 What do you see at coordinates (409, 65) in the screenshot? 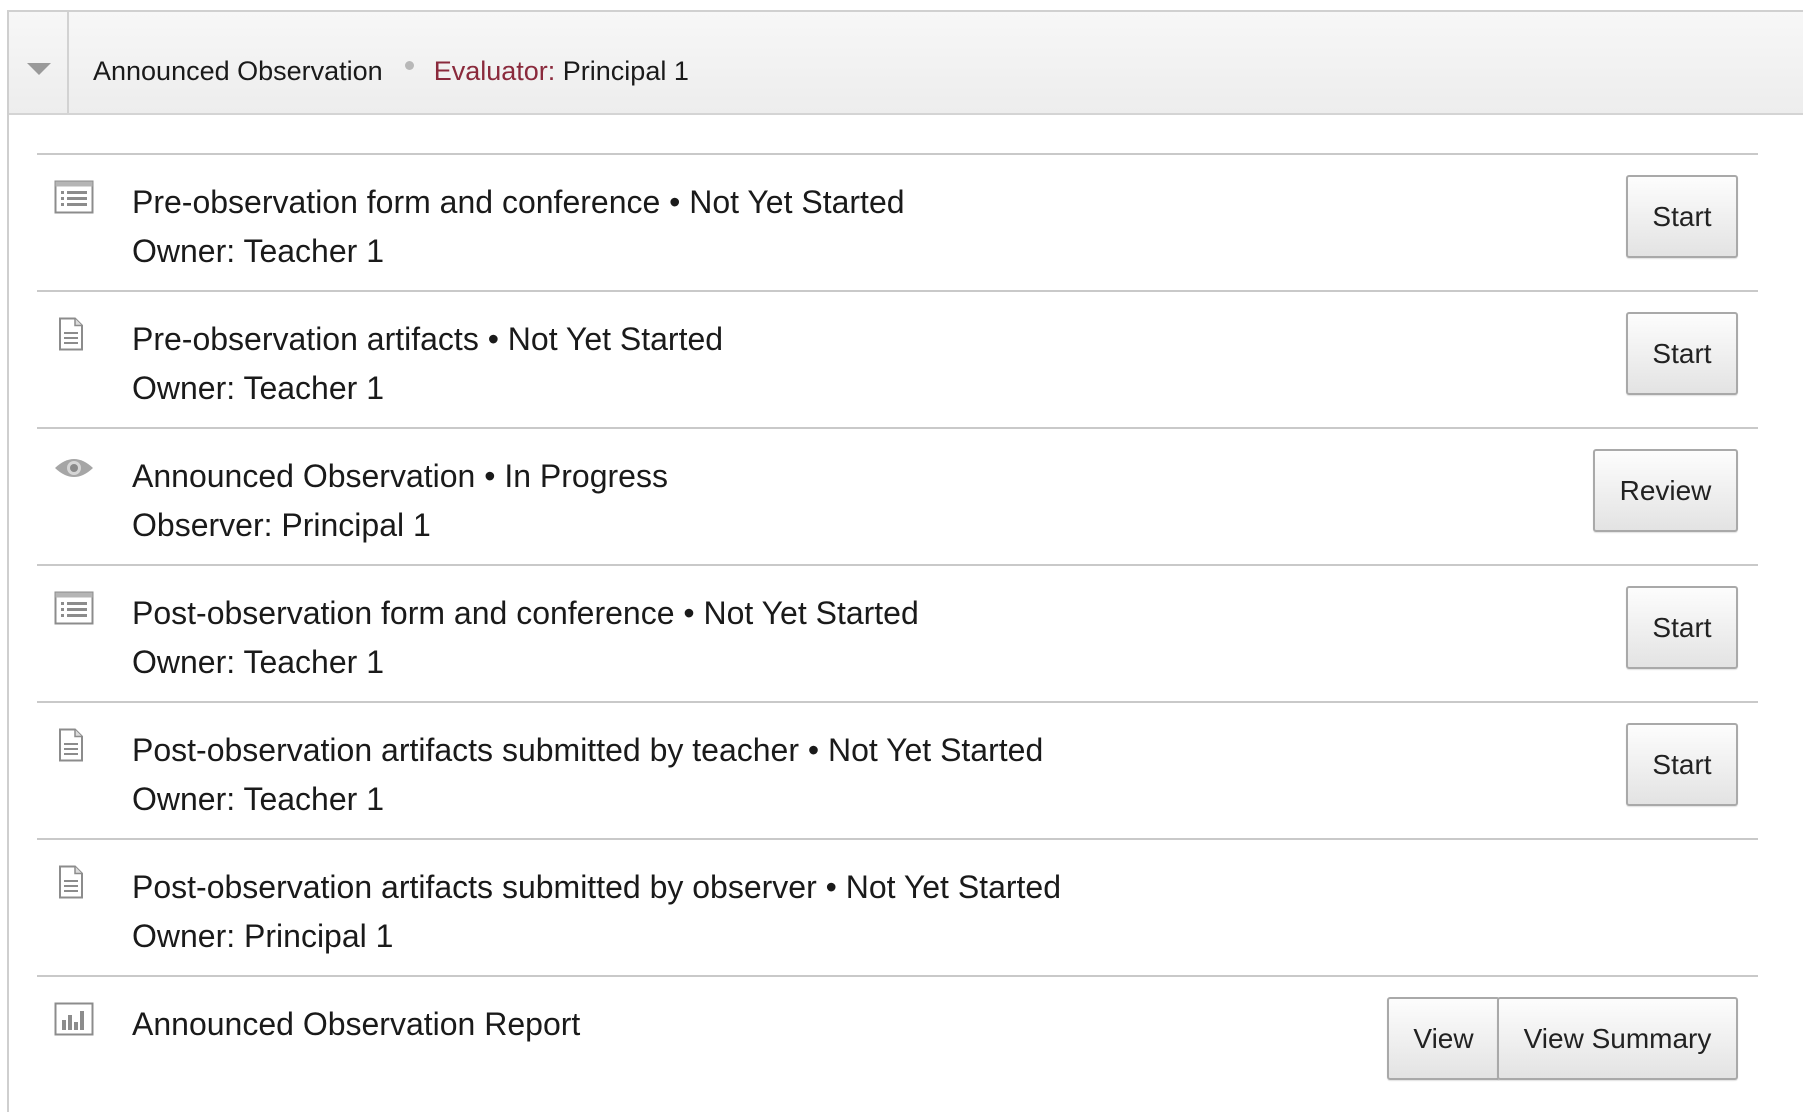
I see `dot-separator-icon` at bounding box center [409, 65].